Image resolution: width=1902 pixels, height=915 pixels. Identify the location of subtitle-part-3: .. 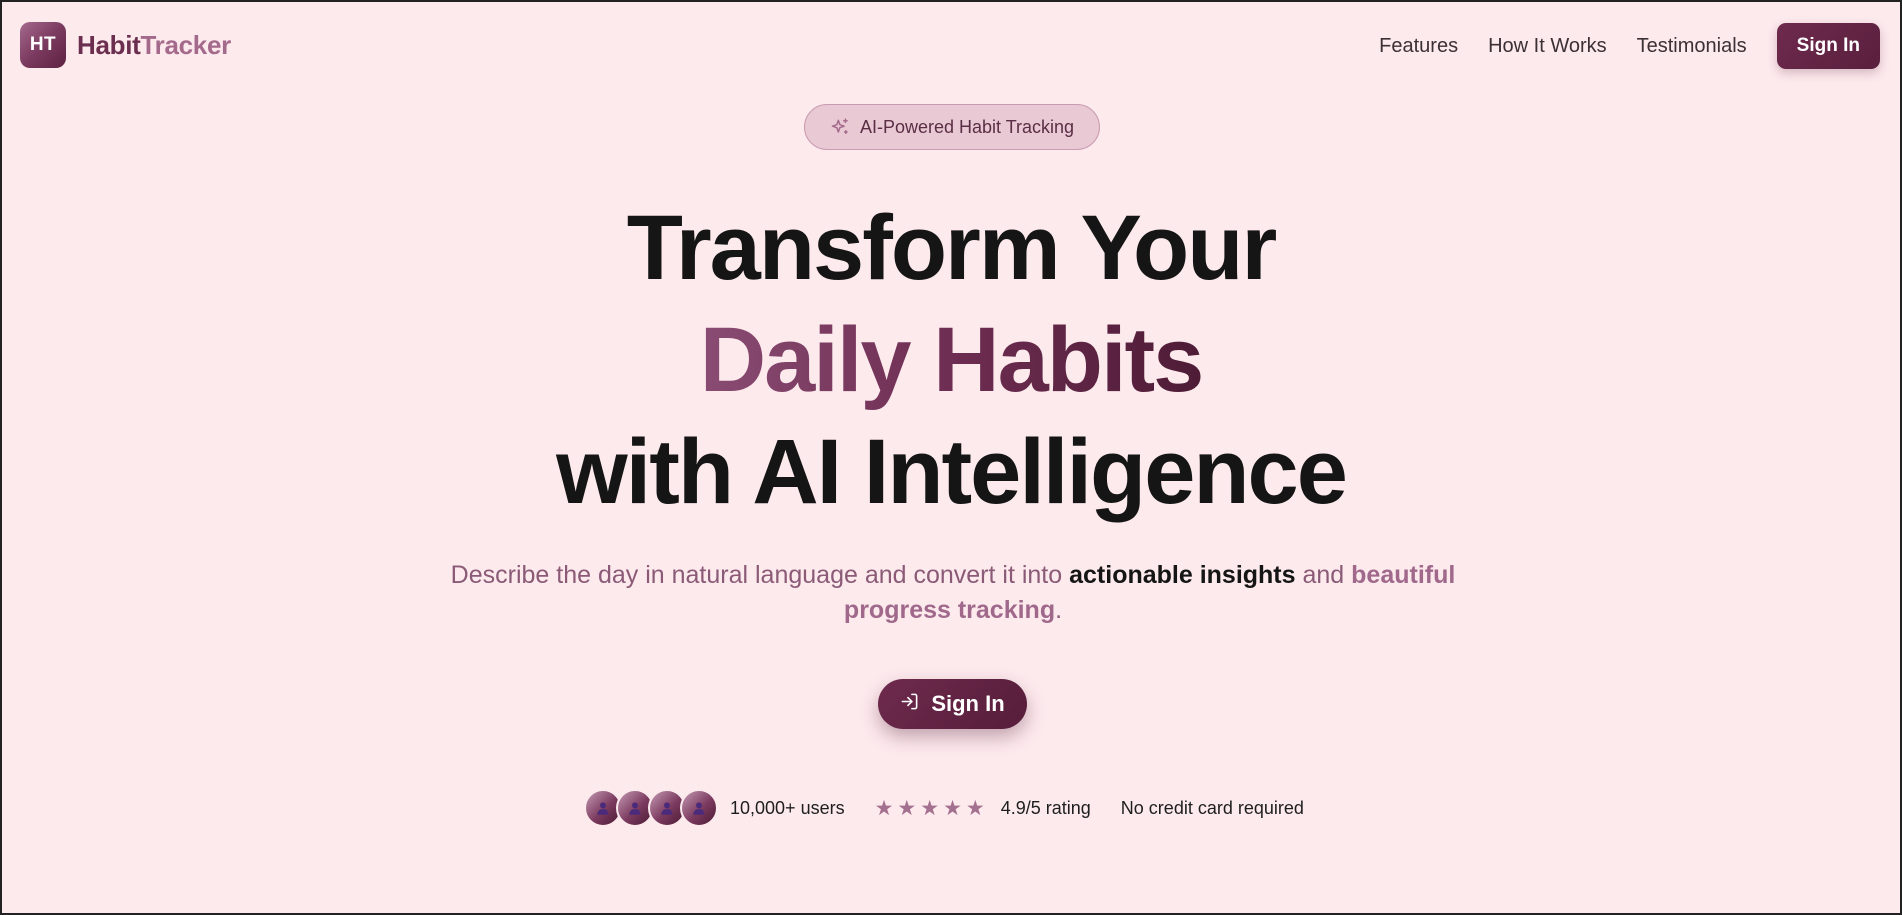
(1059, 610).